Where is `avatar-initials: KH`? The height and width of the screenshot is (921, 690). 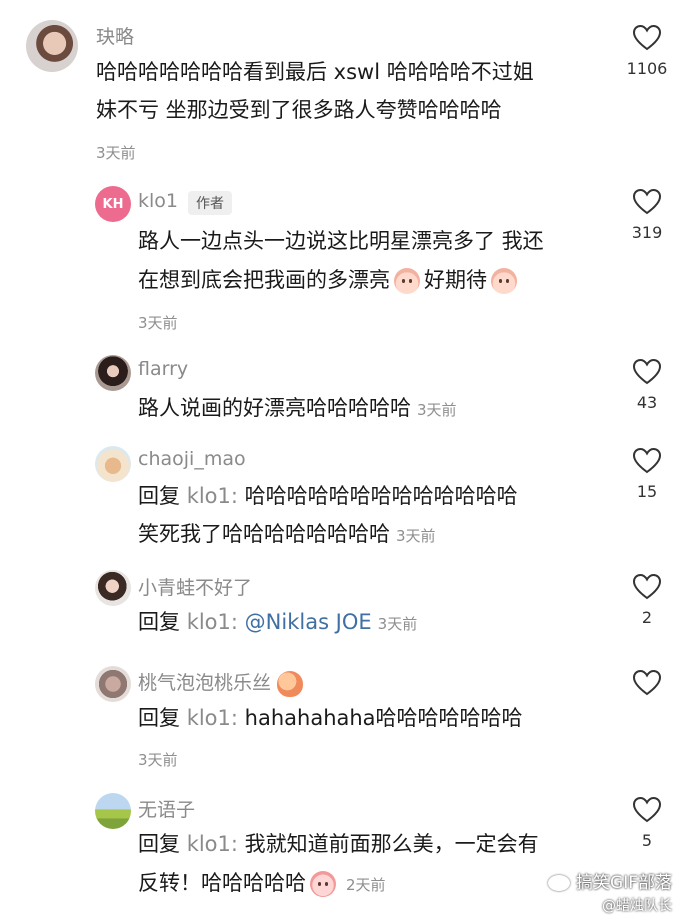
avatar-initials: KH is located at coordinates (113, 204).